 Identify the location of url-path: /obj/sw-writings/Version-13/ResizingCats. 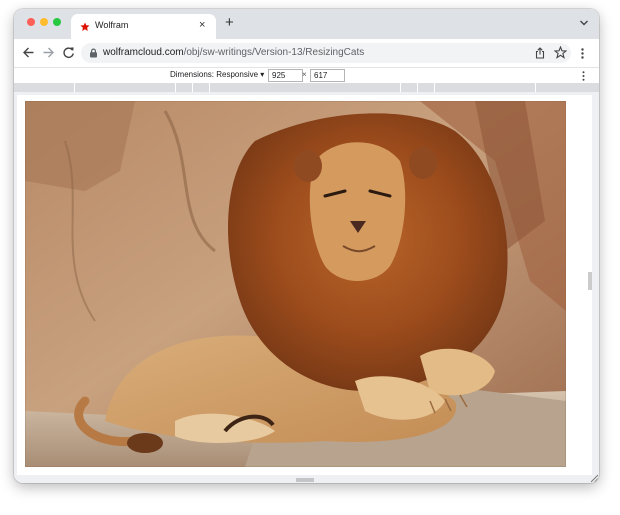
(274, 52).